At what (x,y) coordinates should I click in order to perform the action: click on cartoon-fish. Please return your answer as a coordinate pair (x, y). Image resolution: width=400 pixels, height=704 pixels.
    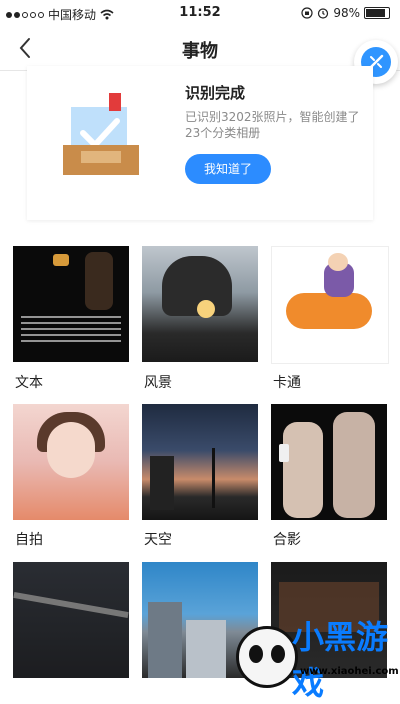
    Looking at the image, I should click on (329, 311).